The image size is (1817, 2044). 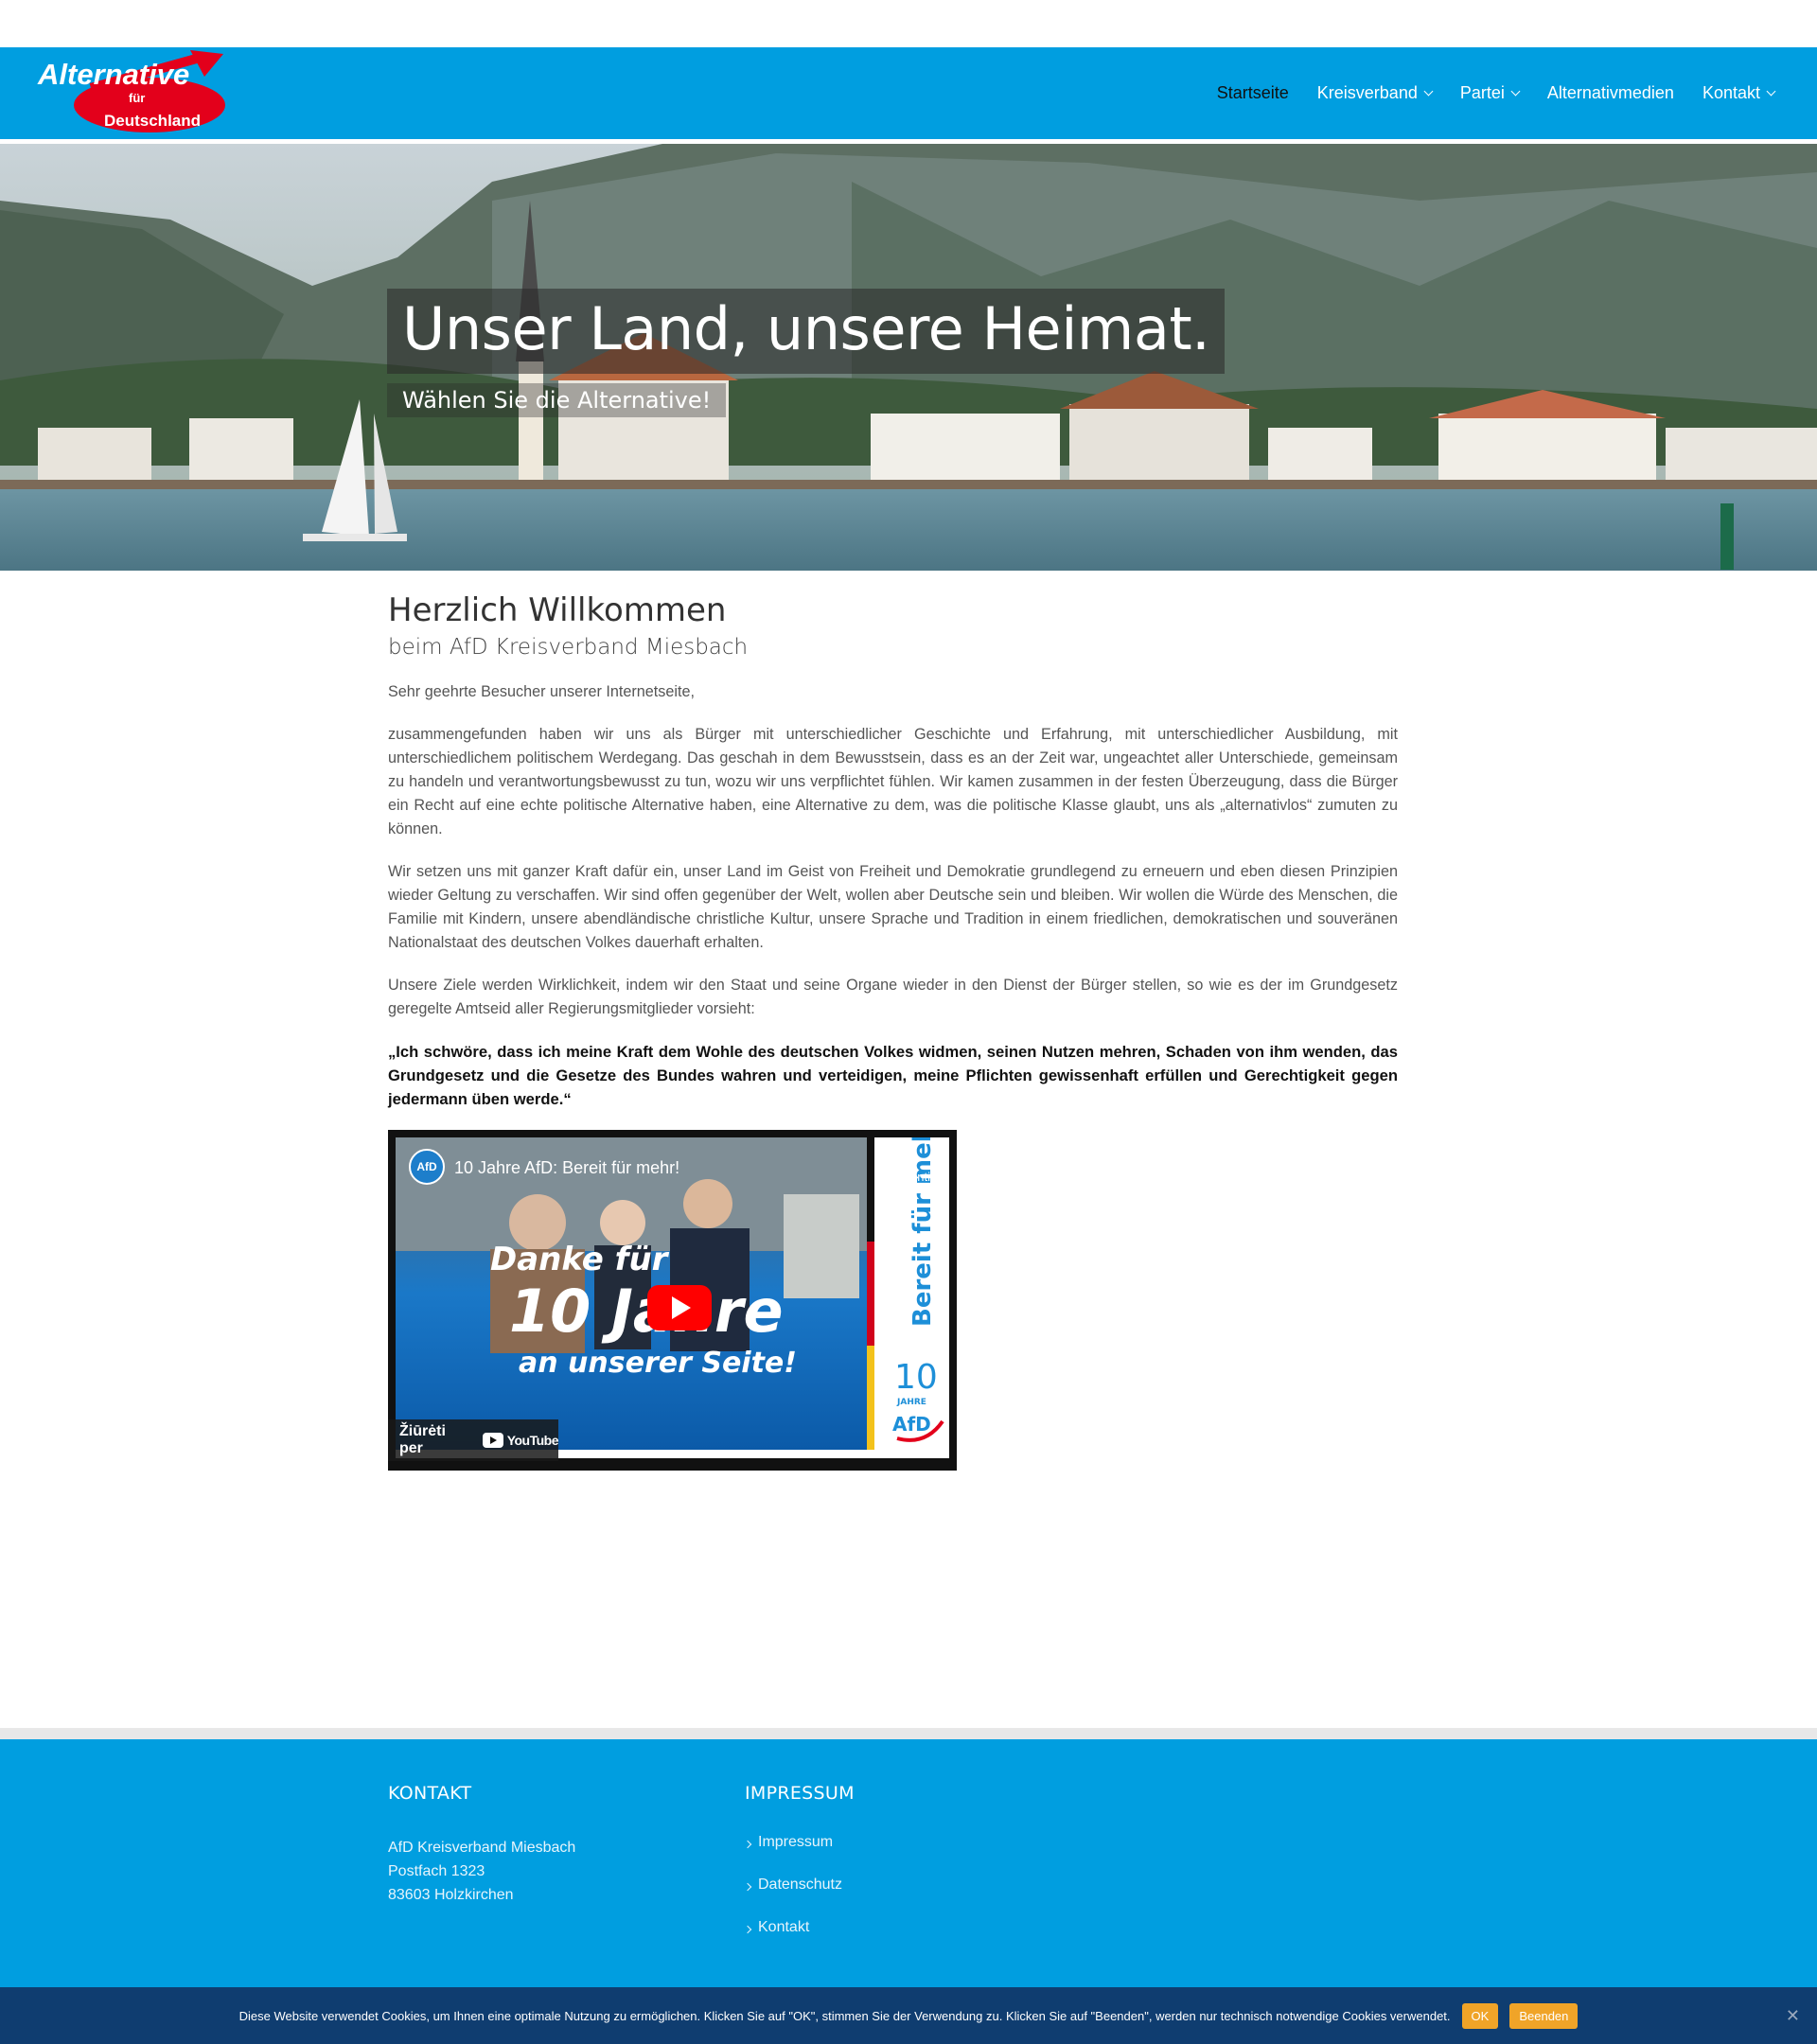 I want to click on footer-divider, so click(x=908, y=1733).